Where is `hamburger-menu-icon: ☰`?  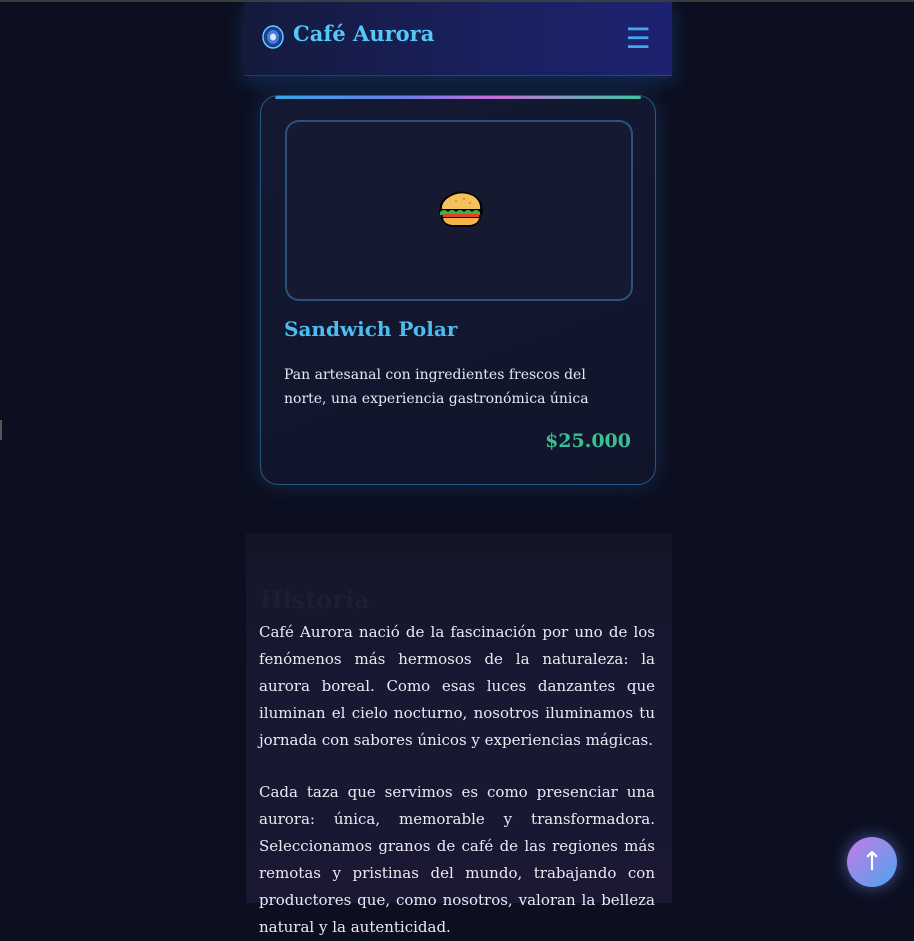 hamburger-menu-icon: ☰ is located at coordinates (638, 39).